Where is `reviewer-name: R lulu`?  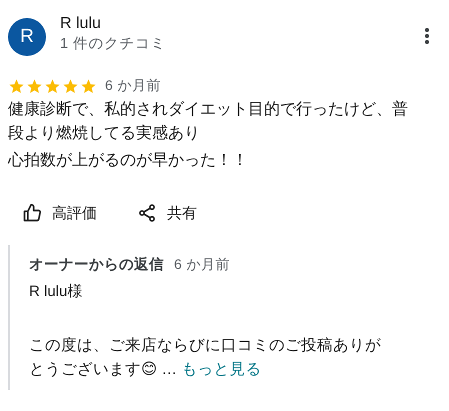
reviewer-name: R lulu is located at coordinates (235, 24).